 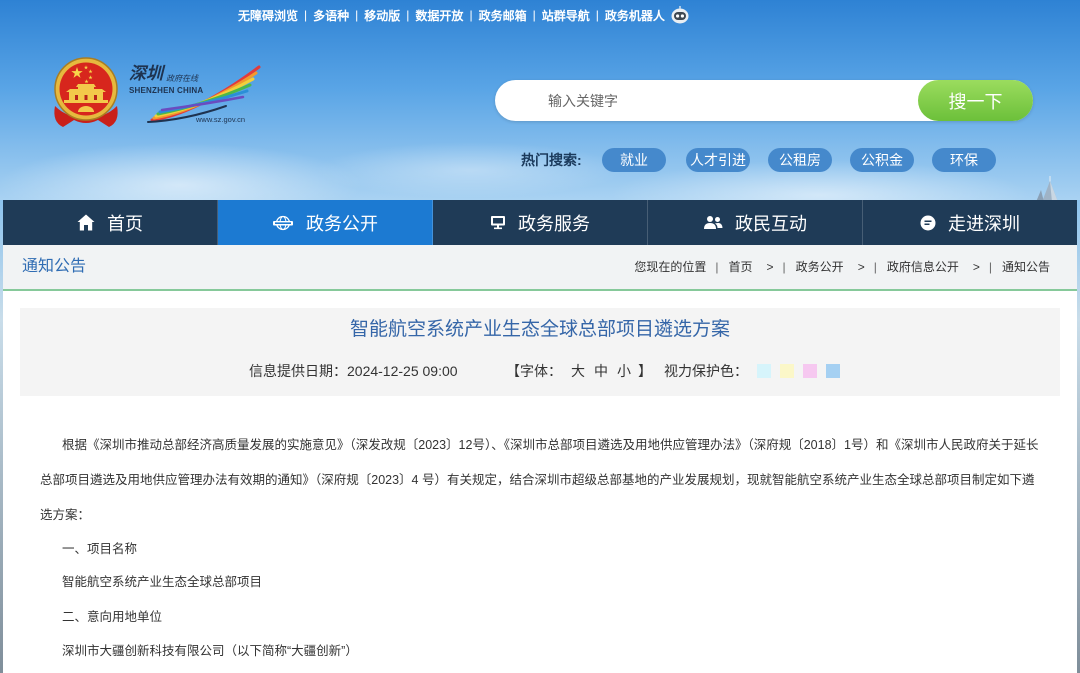 What do you see at coordinates (820, 267) in the screenshot?
I see `breadcrumb-government-affairs-open: 政务公开` at bounding box center [820, 267].